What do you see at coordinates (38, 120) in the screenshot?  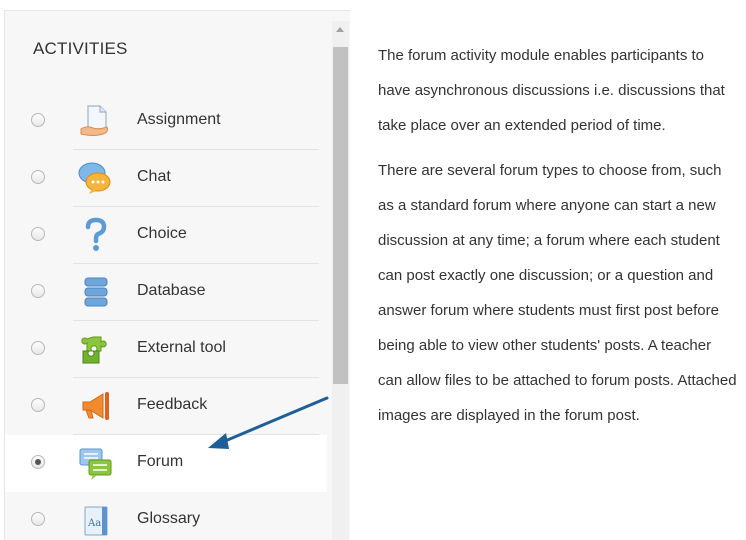 I see `assignment-radio` at bounding box center [38, 120].